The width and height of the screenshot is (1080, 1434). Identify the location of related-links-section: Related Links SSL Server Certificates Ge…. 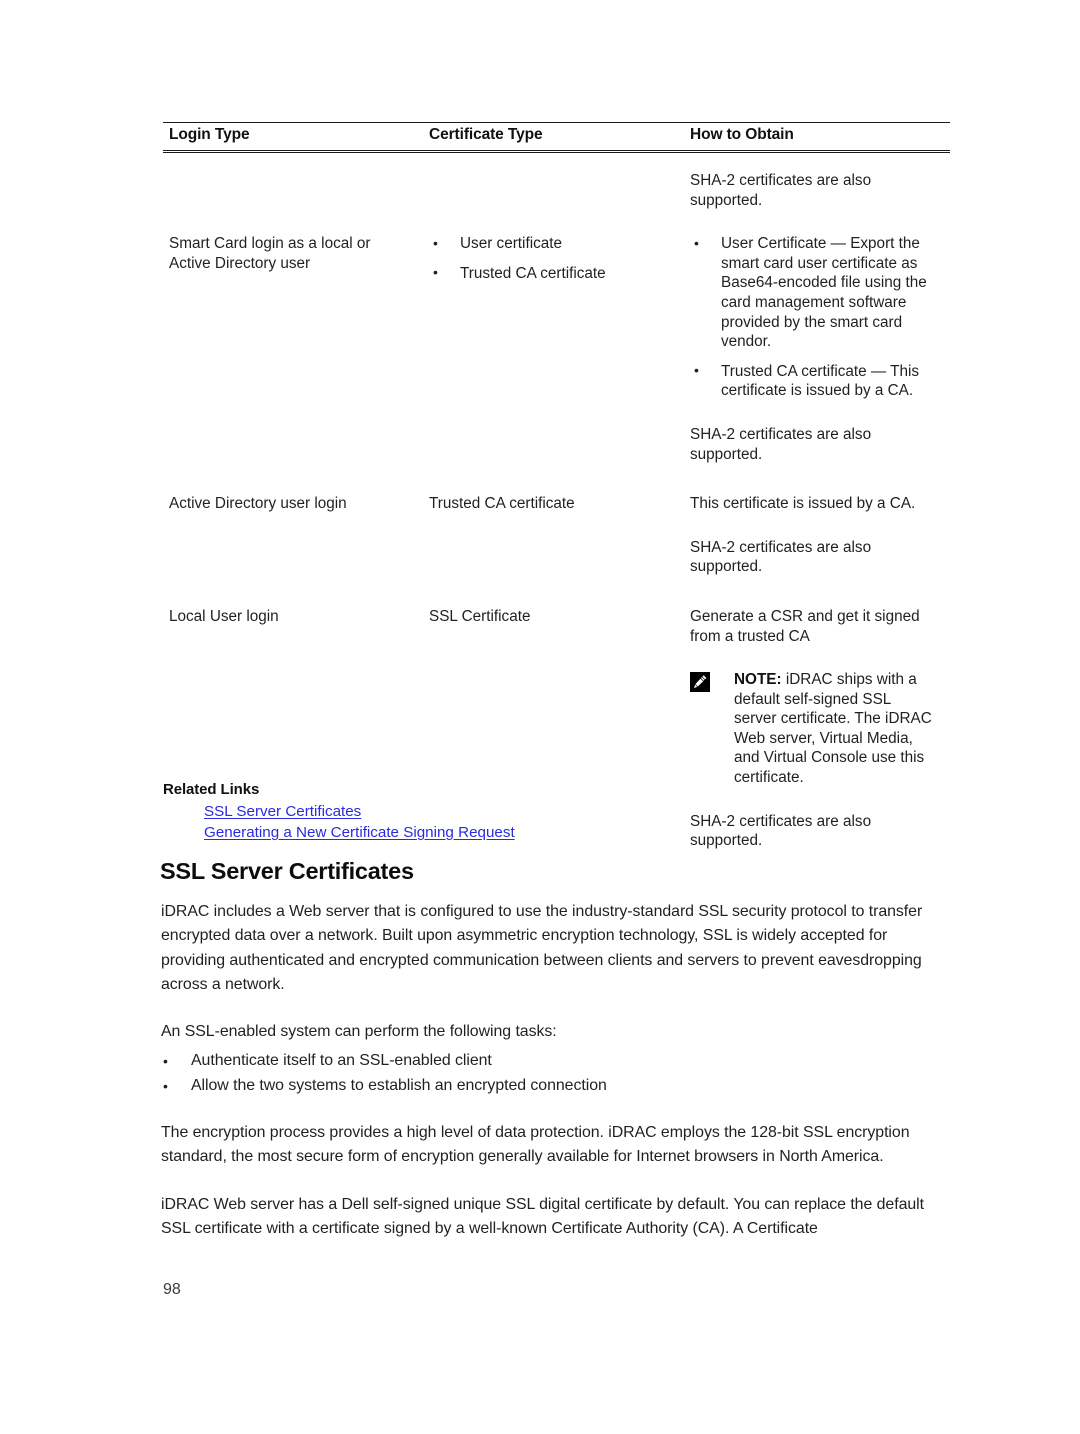
(558, 812).